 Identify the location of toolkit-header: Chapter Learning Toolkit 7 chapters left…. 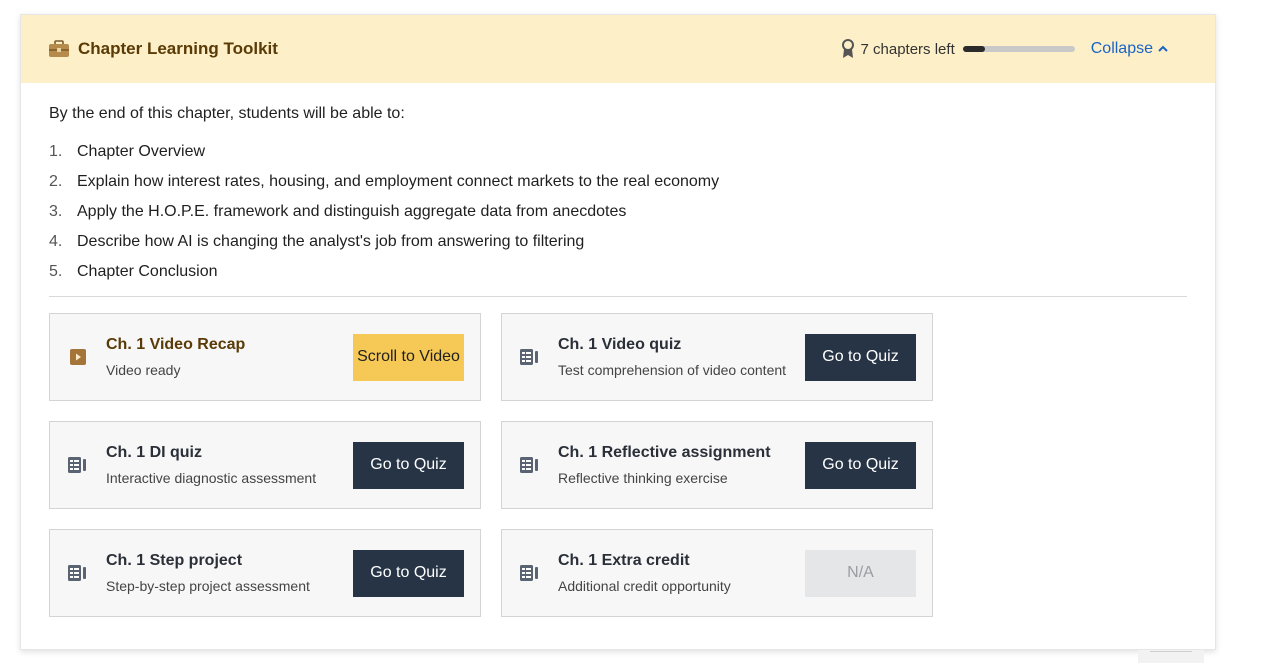
(618, 49).